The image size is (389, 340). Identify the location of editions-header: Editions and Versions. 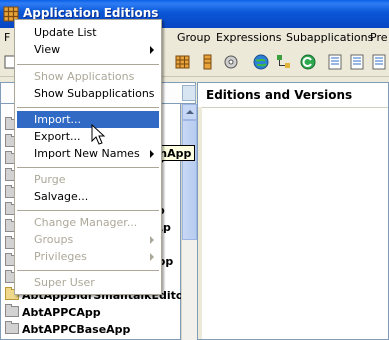
(293, 95).